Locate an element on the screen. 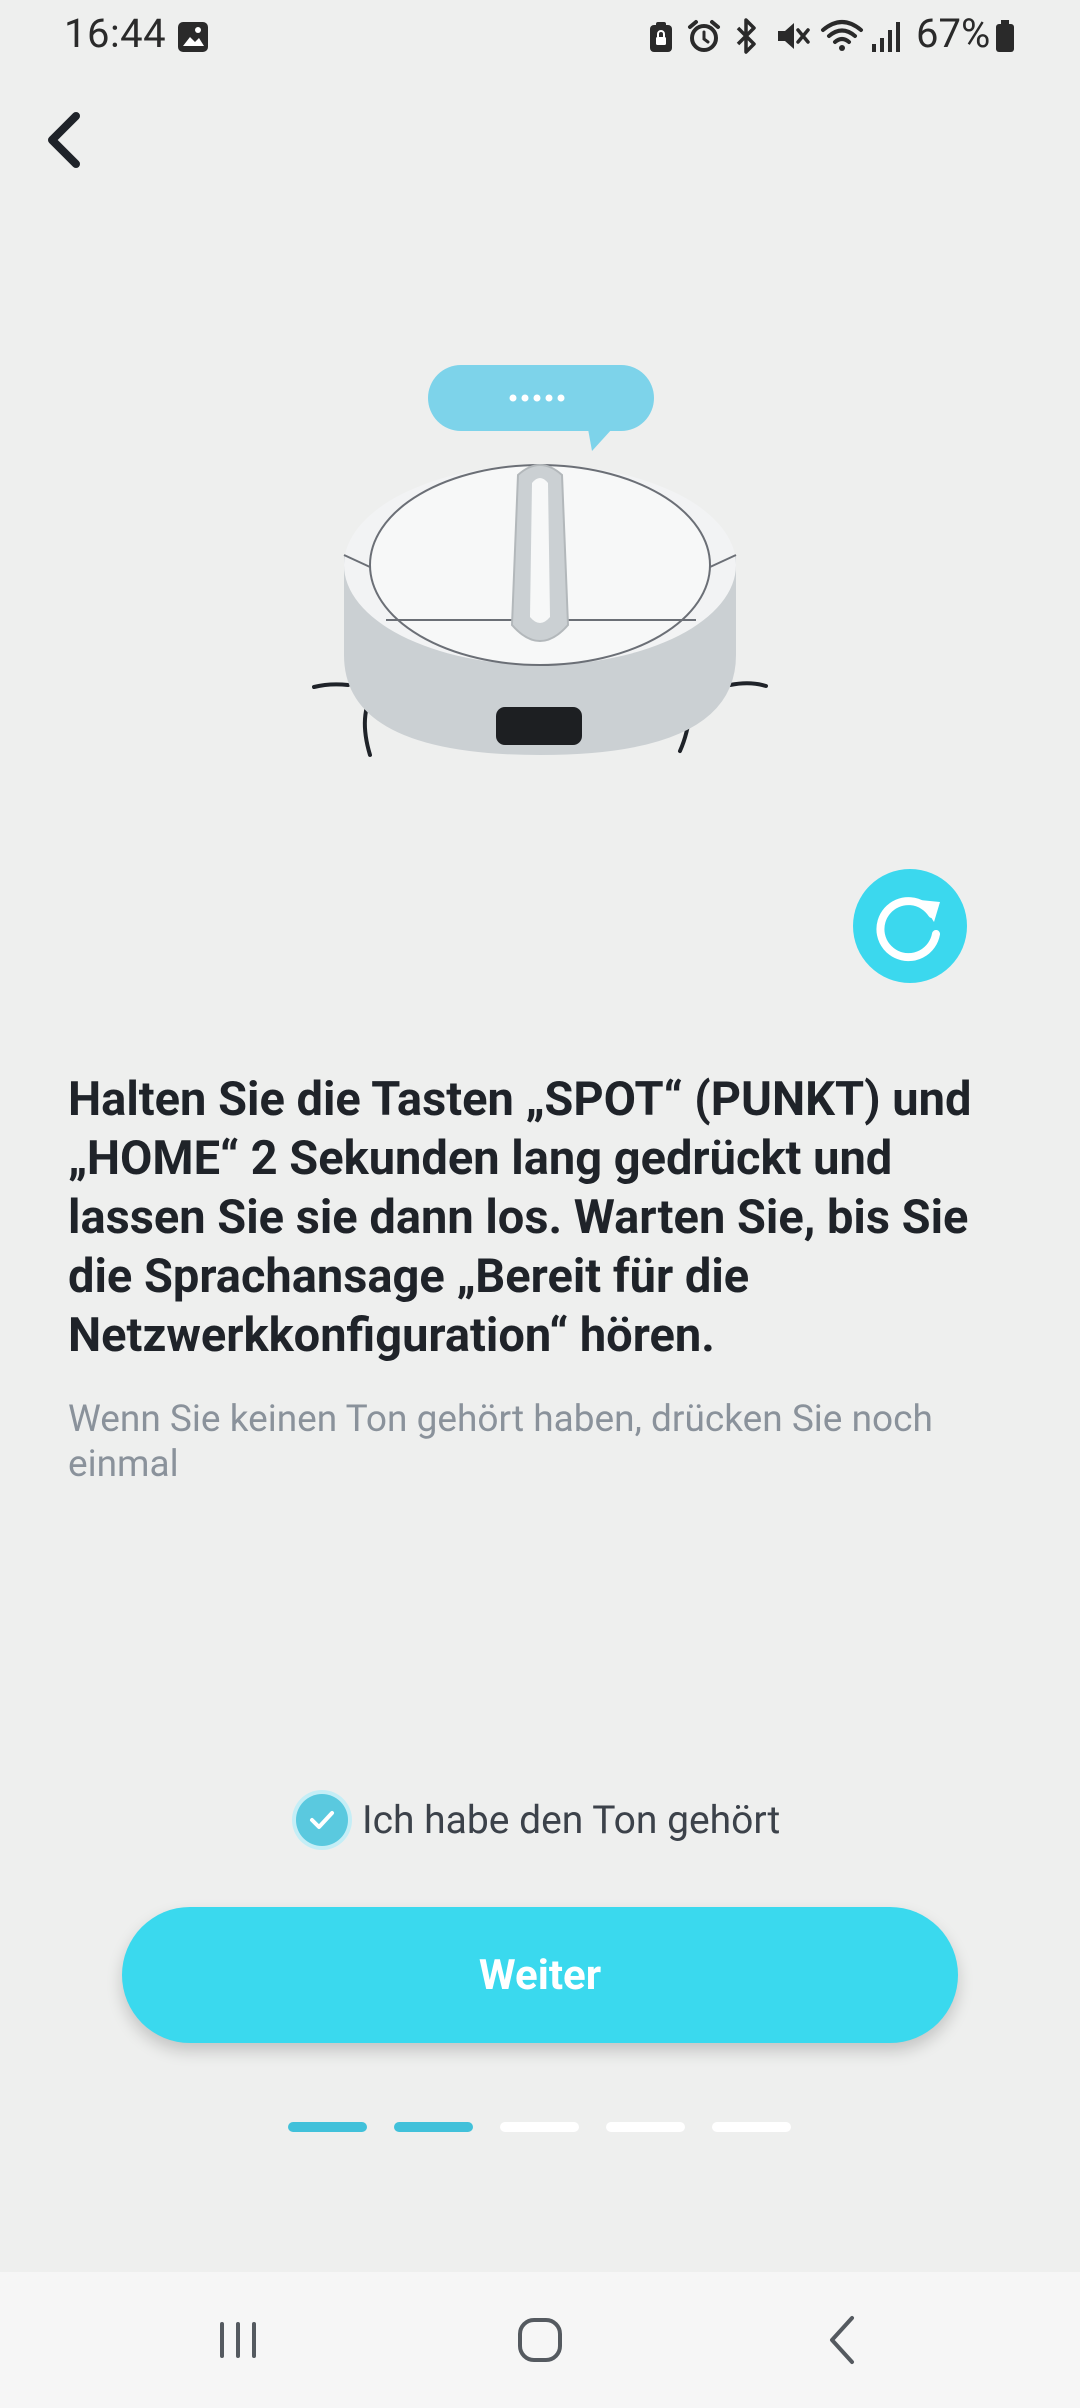 The width and height of the screenshot is (1080, 2408). recent-apps-button is located at coordinates (238, 2340).